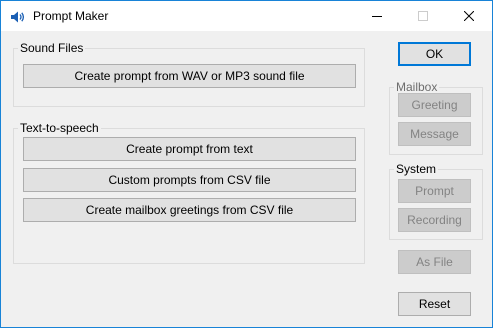 The width and height of the screenshot is (493, 328). Describe the element at coordinates (434, 262) in the screenshot. I see `as-file-button: As File` at that location.